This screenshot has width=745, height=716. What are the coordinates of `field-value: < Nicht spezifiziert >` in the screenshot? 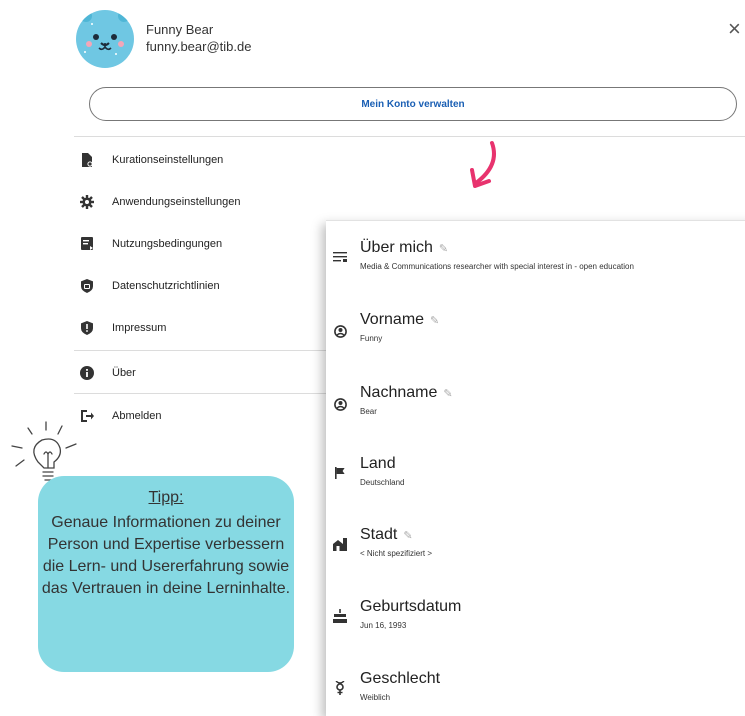 It's located at (396, 553).